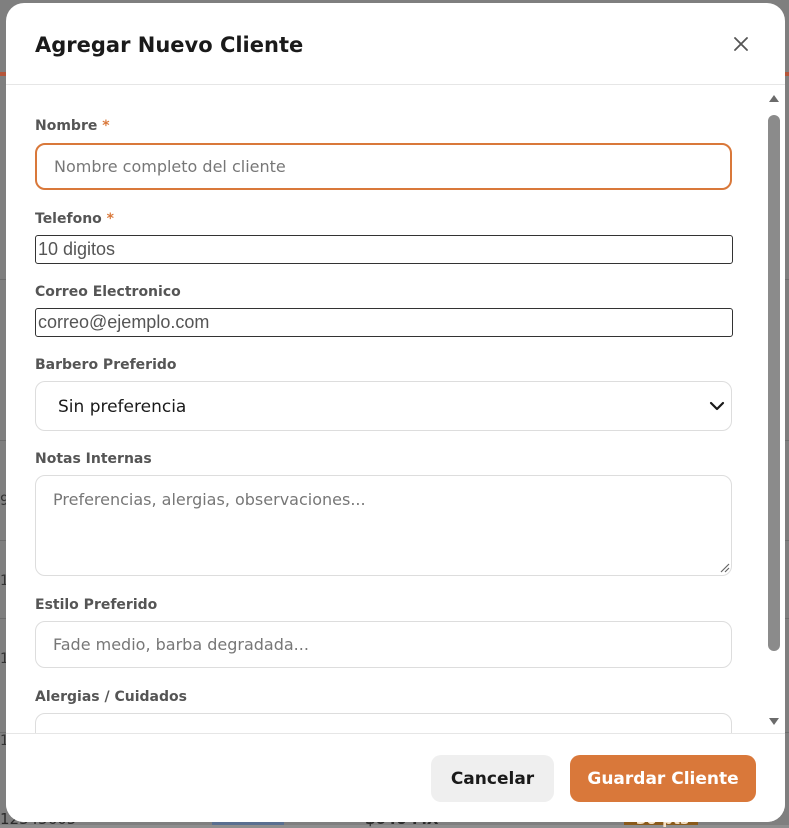  Describe the element at coordinates (395, 44) in the screenshot. I see `modal-header: Agregar Nuevo Cliente` at that location.